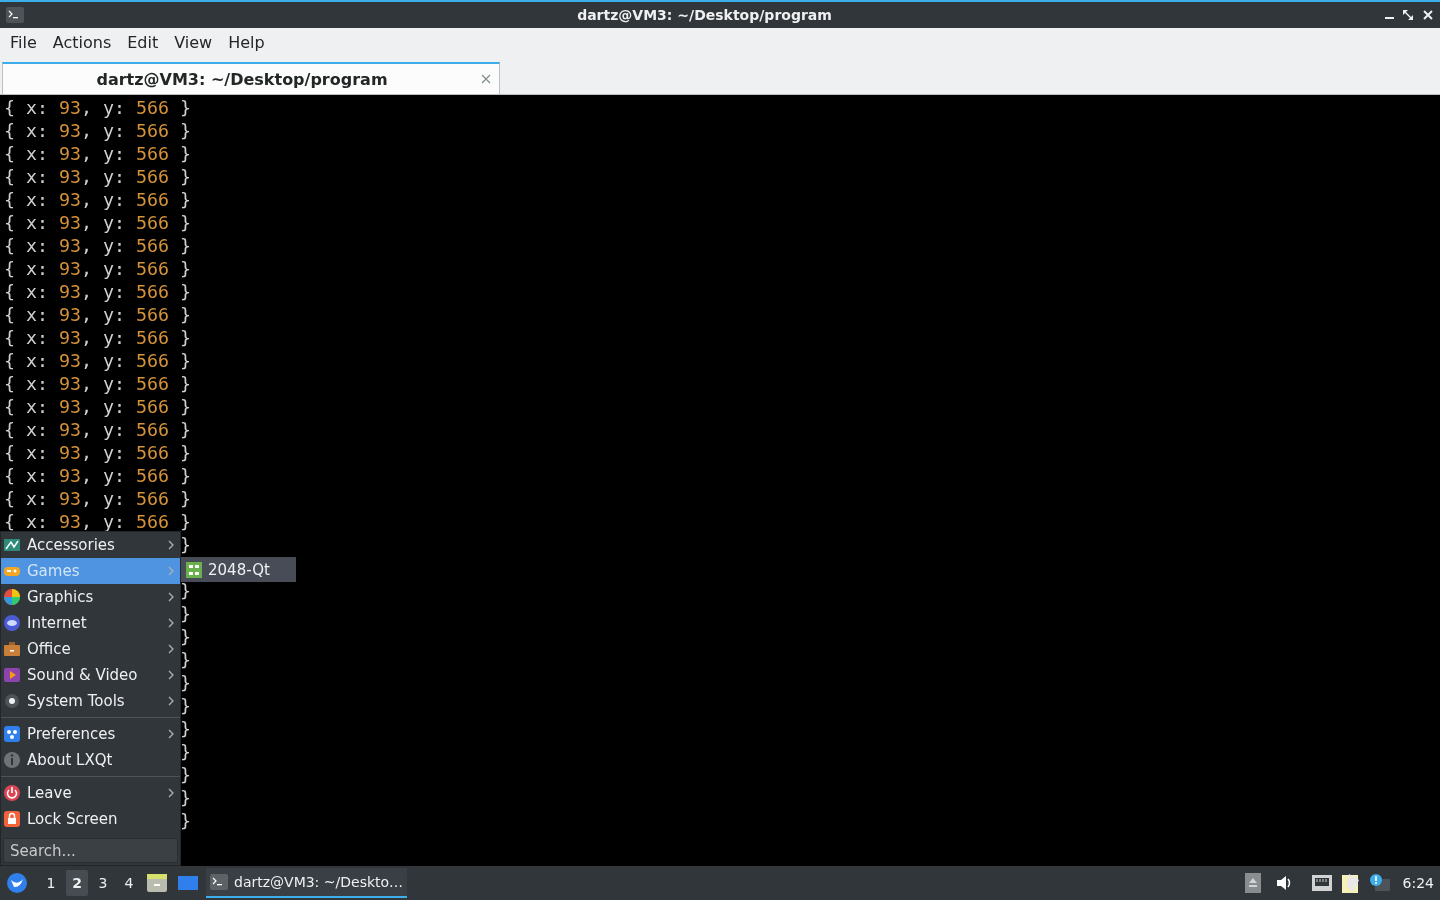 The image size is (1440, 900). I want to click on desktop-switch: 1, so click(51, 883).